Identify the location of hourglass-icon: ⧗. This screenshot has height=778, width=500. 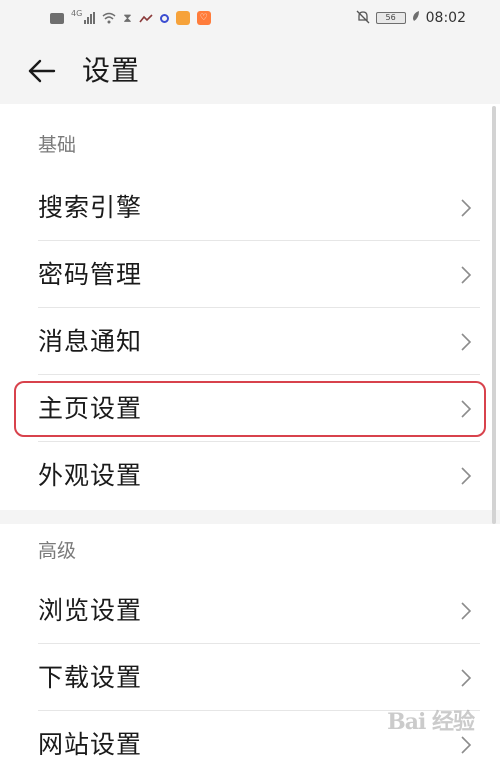
(127, 18).